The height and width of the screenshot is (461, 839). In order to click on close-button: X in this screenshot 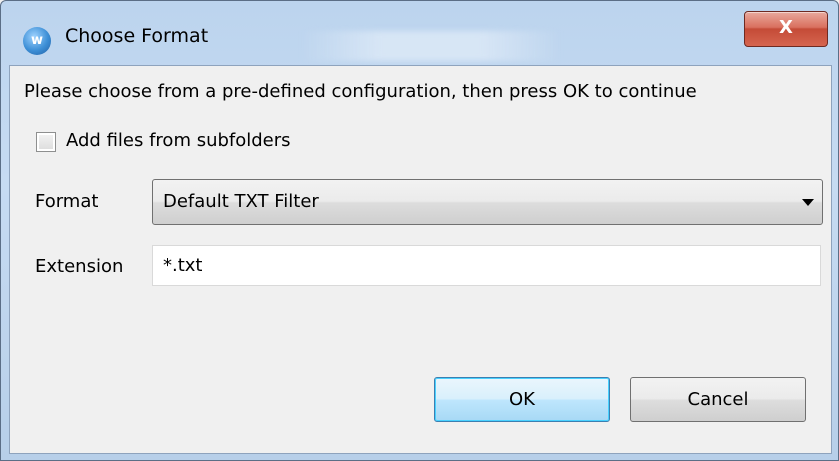, I will do `click(786, 29)`.